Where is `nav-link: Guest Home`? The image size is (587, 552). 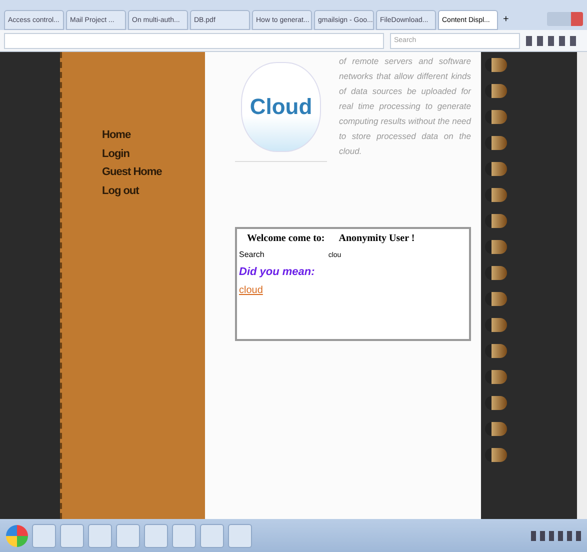 nav-link: Guest Home is located at coordinates (153, 172).